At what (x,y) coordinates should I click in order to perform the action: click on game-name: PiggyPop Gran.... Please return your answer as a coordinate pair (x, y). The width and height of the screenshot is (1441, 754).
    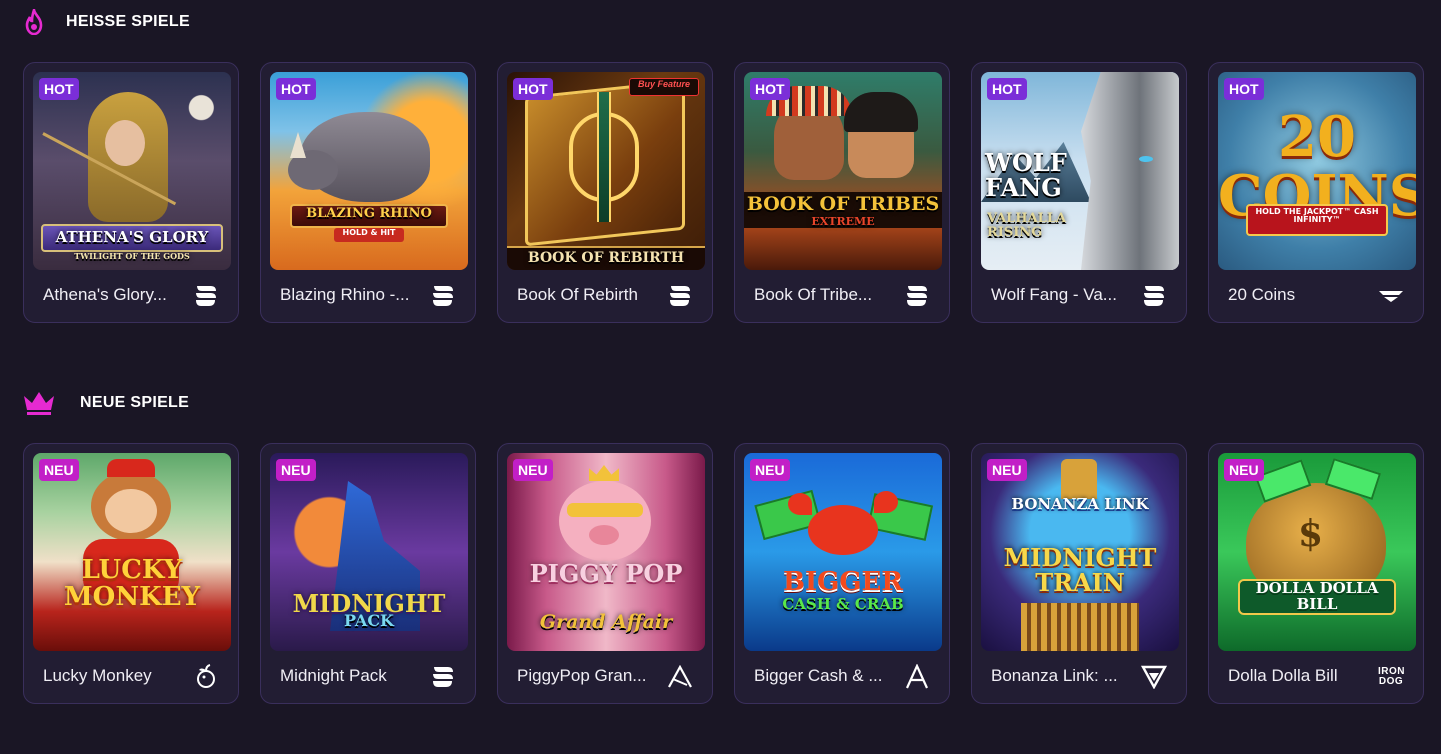
    Looking at the image, I should click on (582, 675).